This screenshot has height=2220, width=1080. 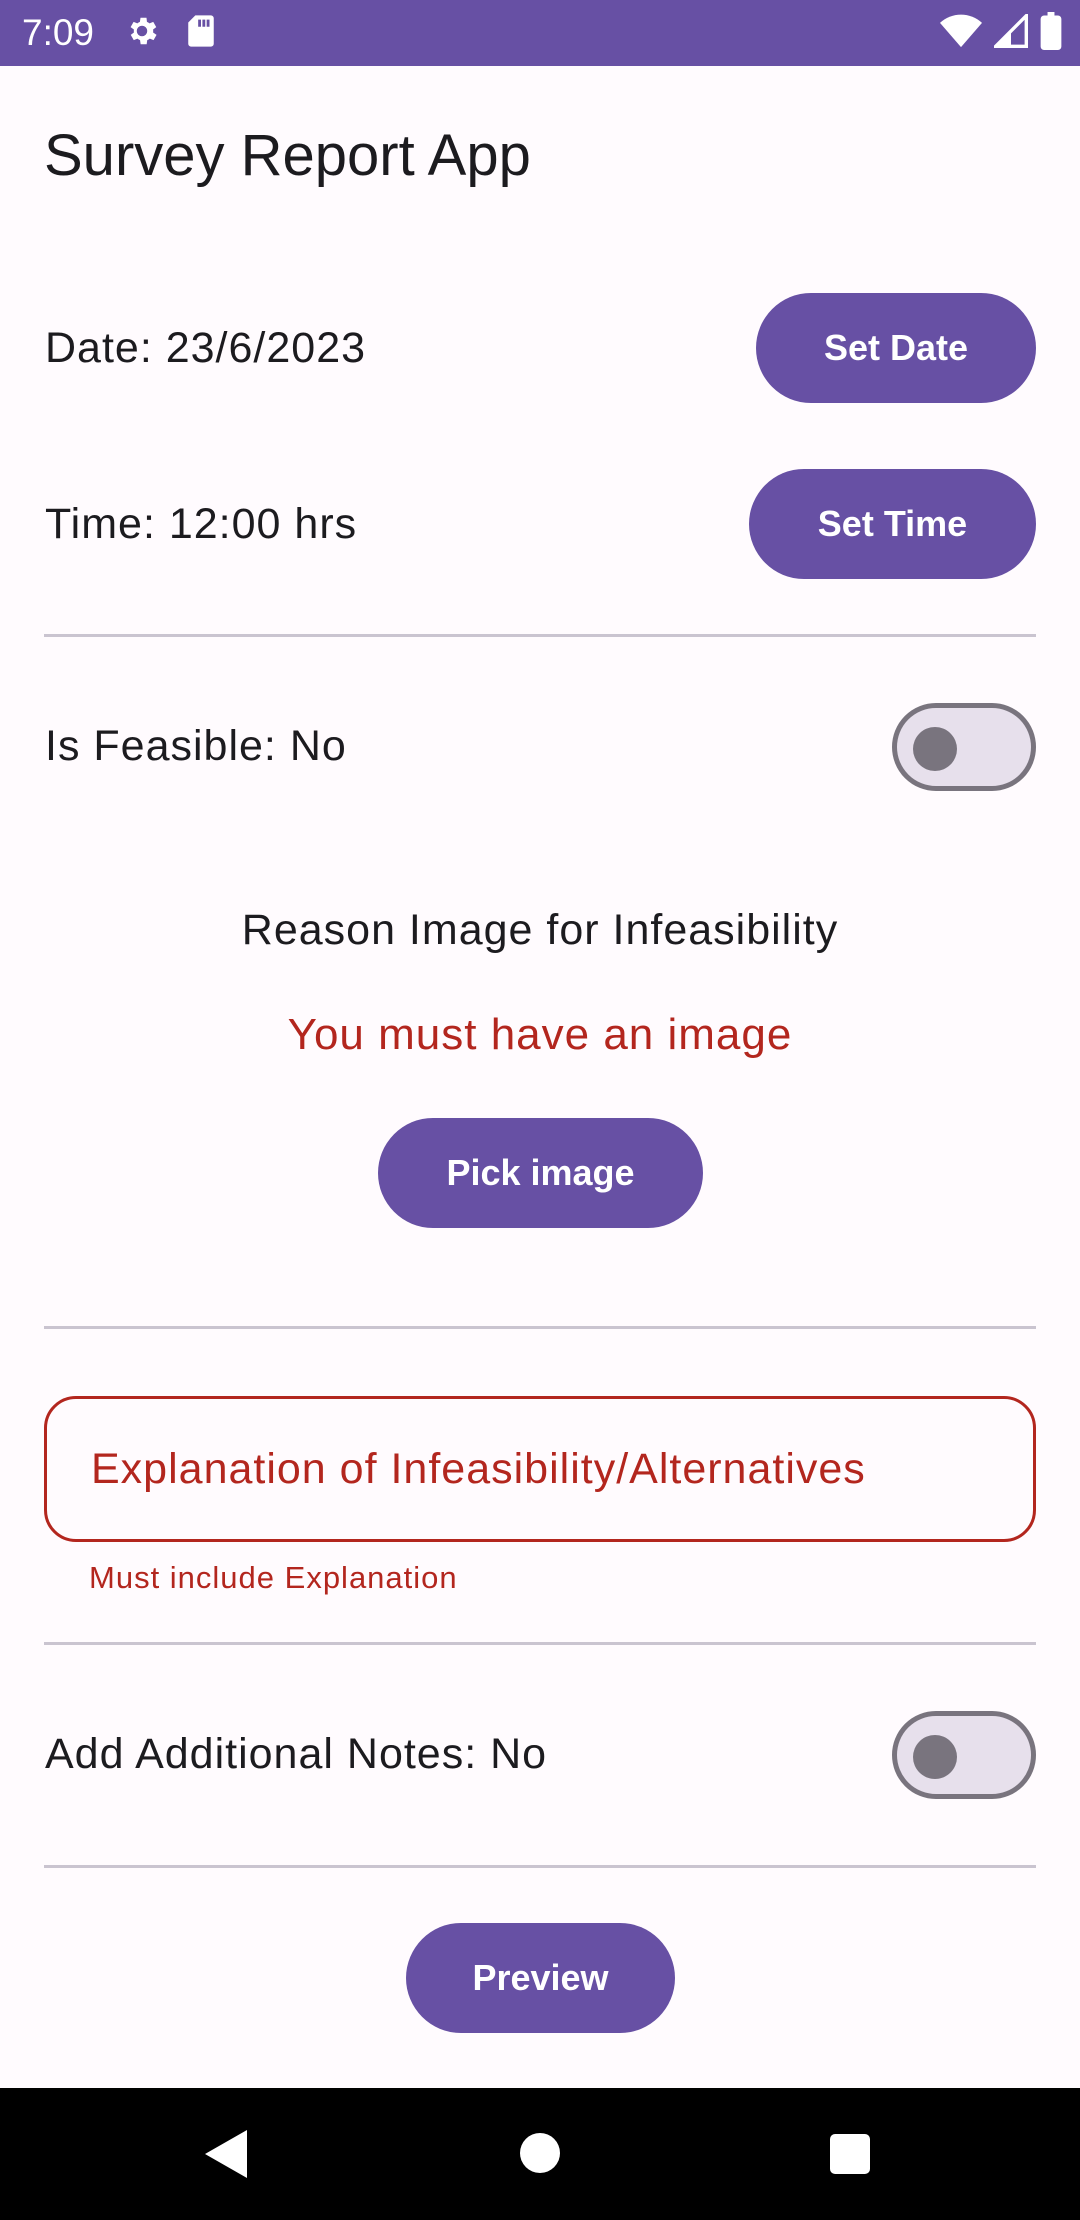 What do you see at coordinates (206, 348) in the screenshot?
I see `date-label: Date: 23/6/2023` at bounding box center [206, 348].